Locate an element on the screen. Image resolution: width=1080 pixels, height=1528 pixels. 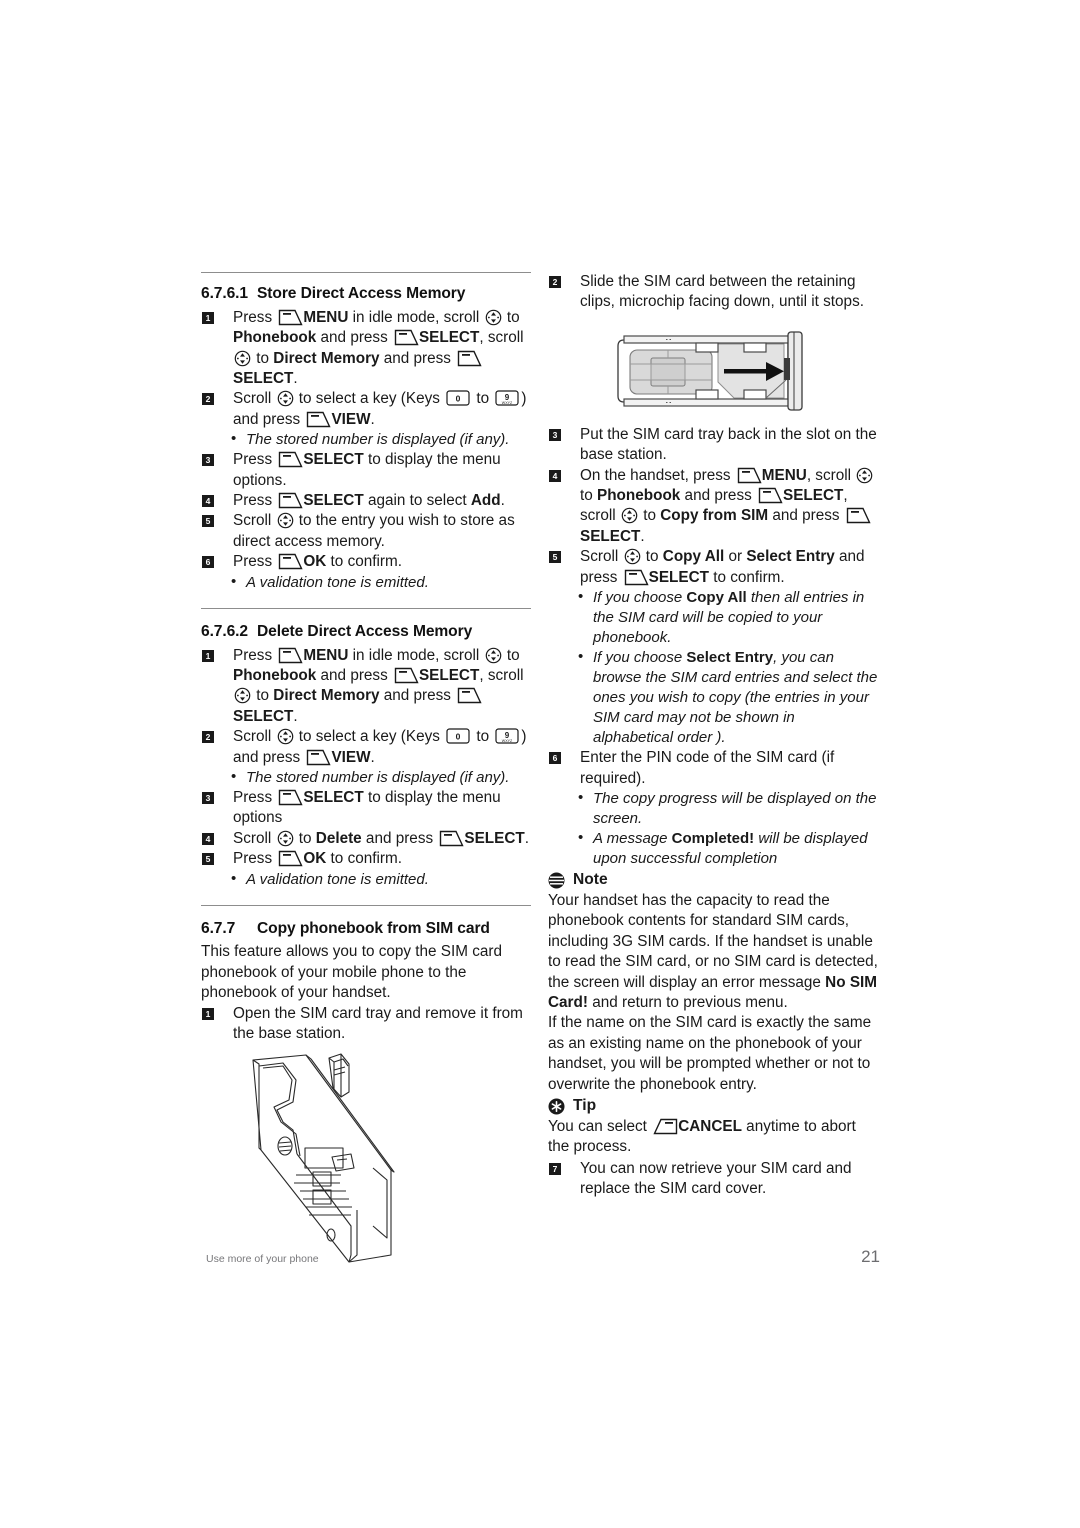
menu-item-copy-from-sim: Copy from SIM is located at coordinates (714, 516).